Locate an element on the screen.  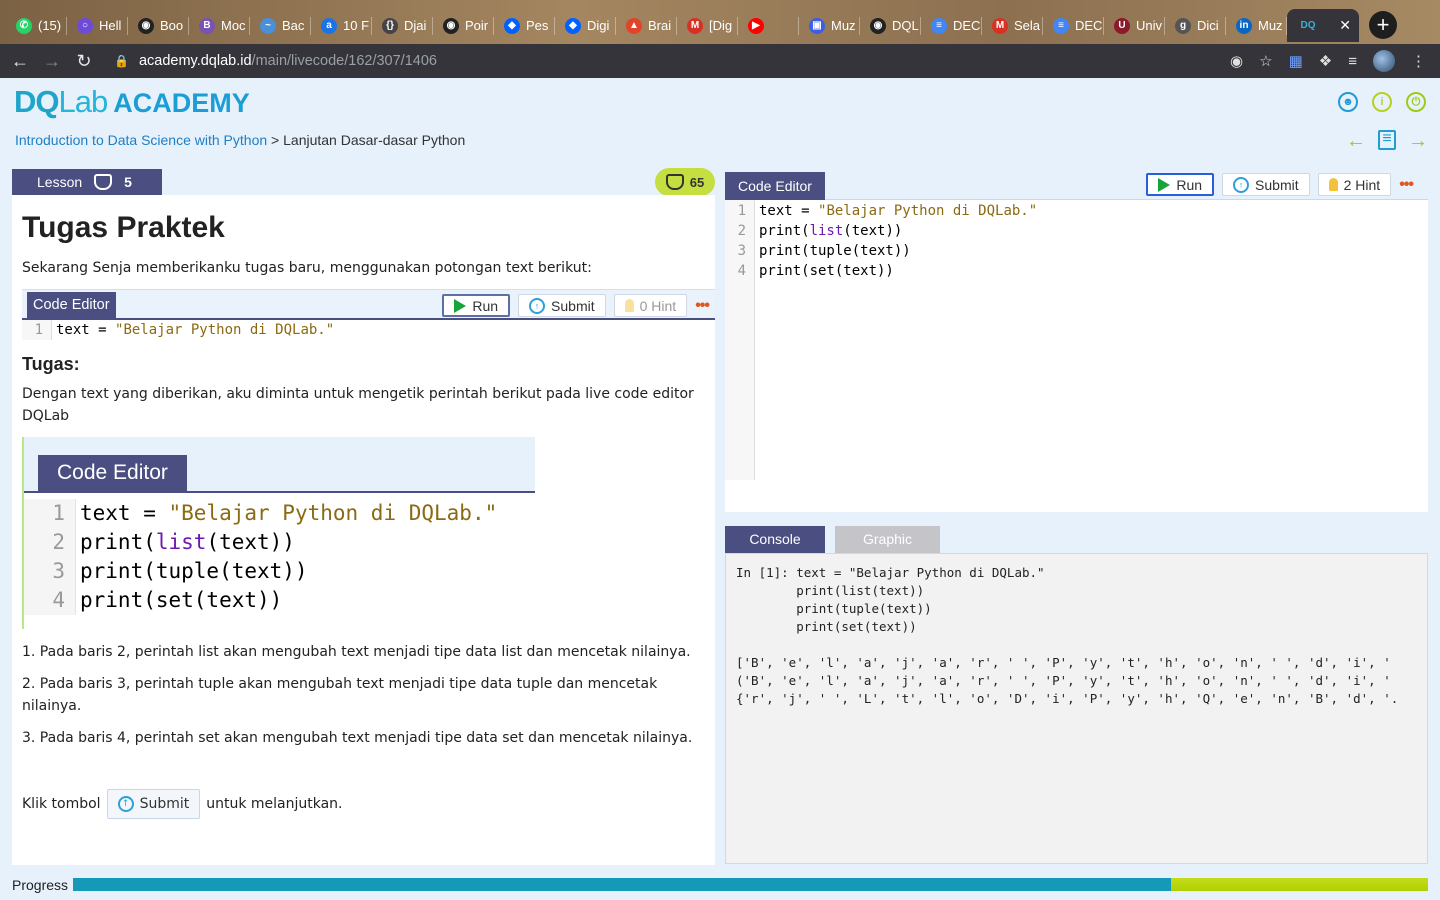
browser-tab: U Univ is located at coordinates (1134, 25).